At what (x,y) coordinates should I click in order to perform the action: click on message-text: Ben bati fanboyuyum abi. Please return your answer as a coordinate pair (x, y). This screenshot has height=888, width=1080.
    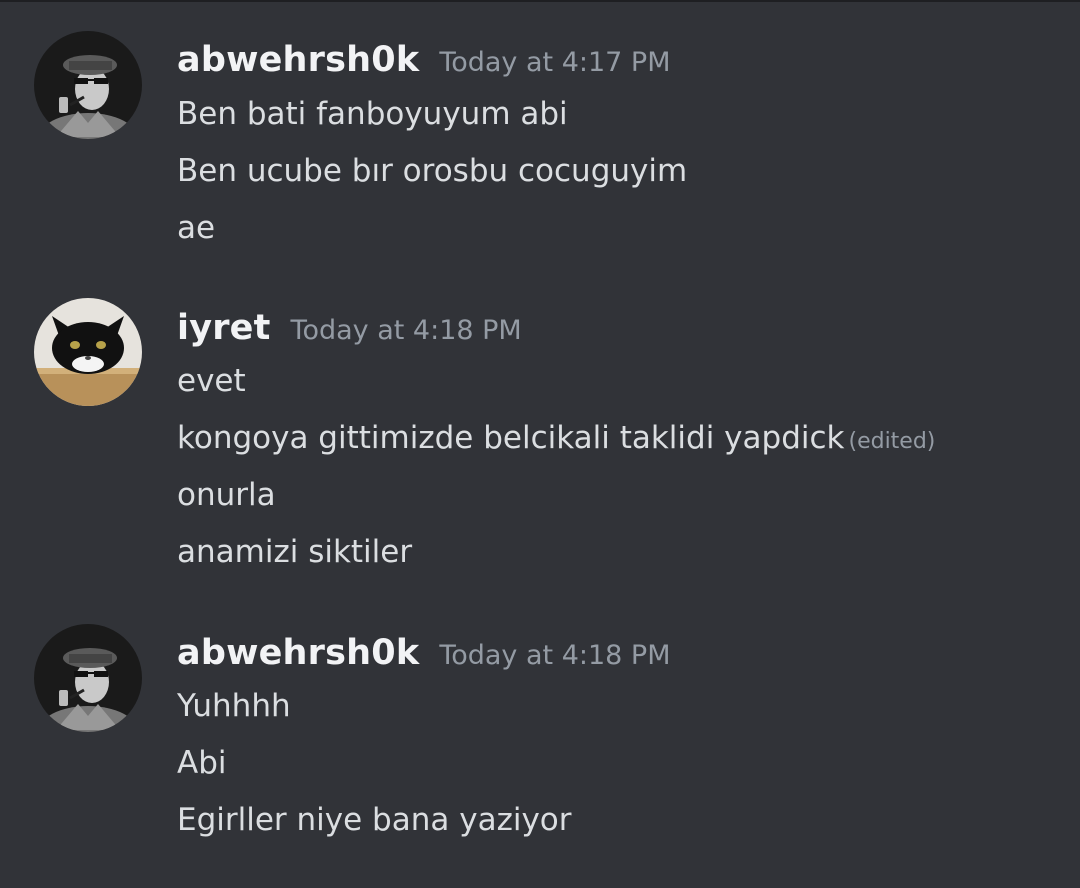
    Looking at the image, I should click on (372, 114).